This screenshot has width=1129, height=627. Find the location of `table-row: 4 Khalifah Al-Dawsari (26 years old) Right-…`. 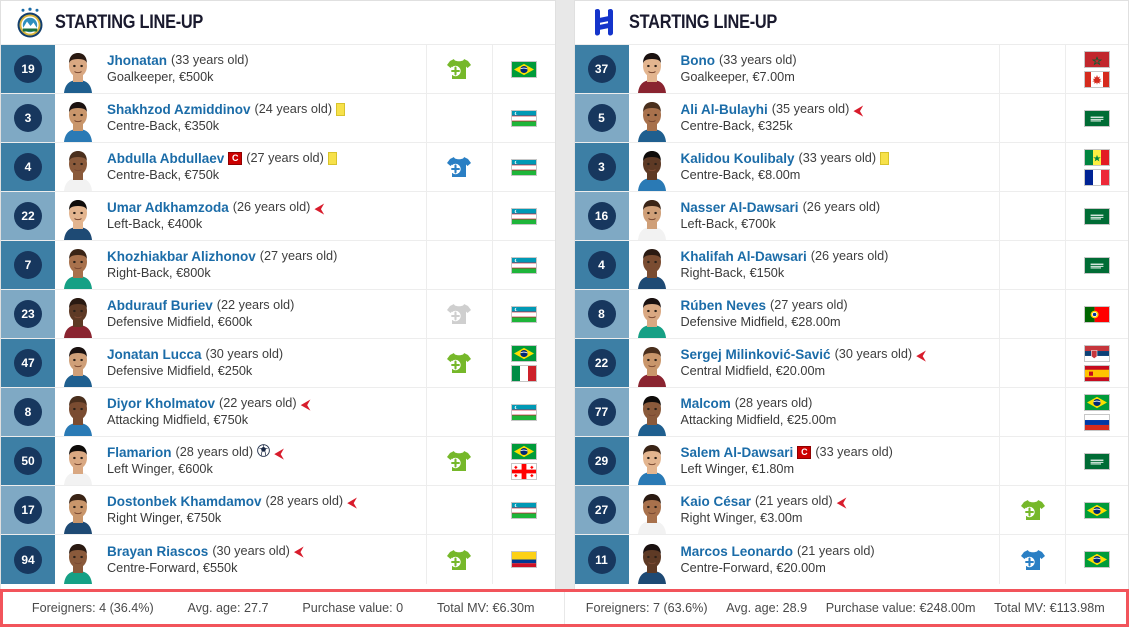

table-row: 4 Khalifah Al-Dawsari (26 years old) Right-… is located at coordinates (851, 265).